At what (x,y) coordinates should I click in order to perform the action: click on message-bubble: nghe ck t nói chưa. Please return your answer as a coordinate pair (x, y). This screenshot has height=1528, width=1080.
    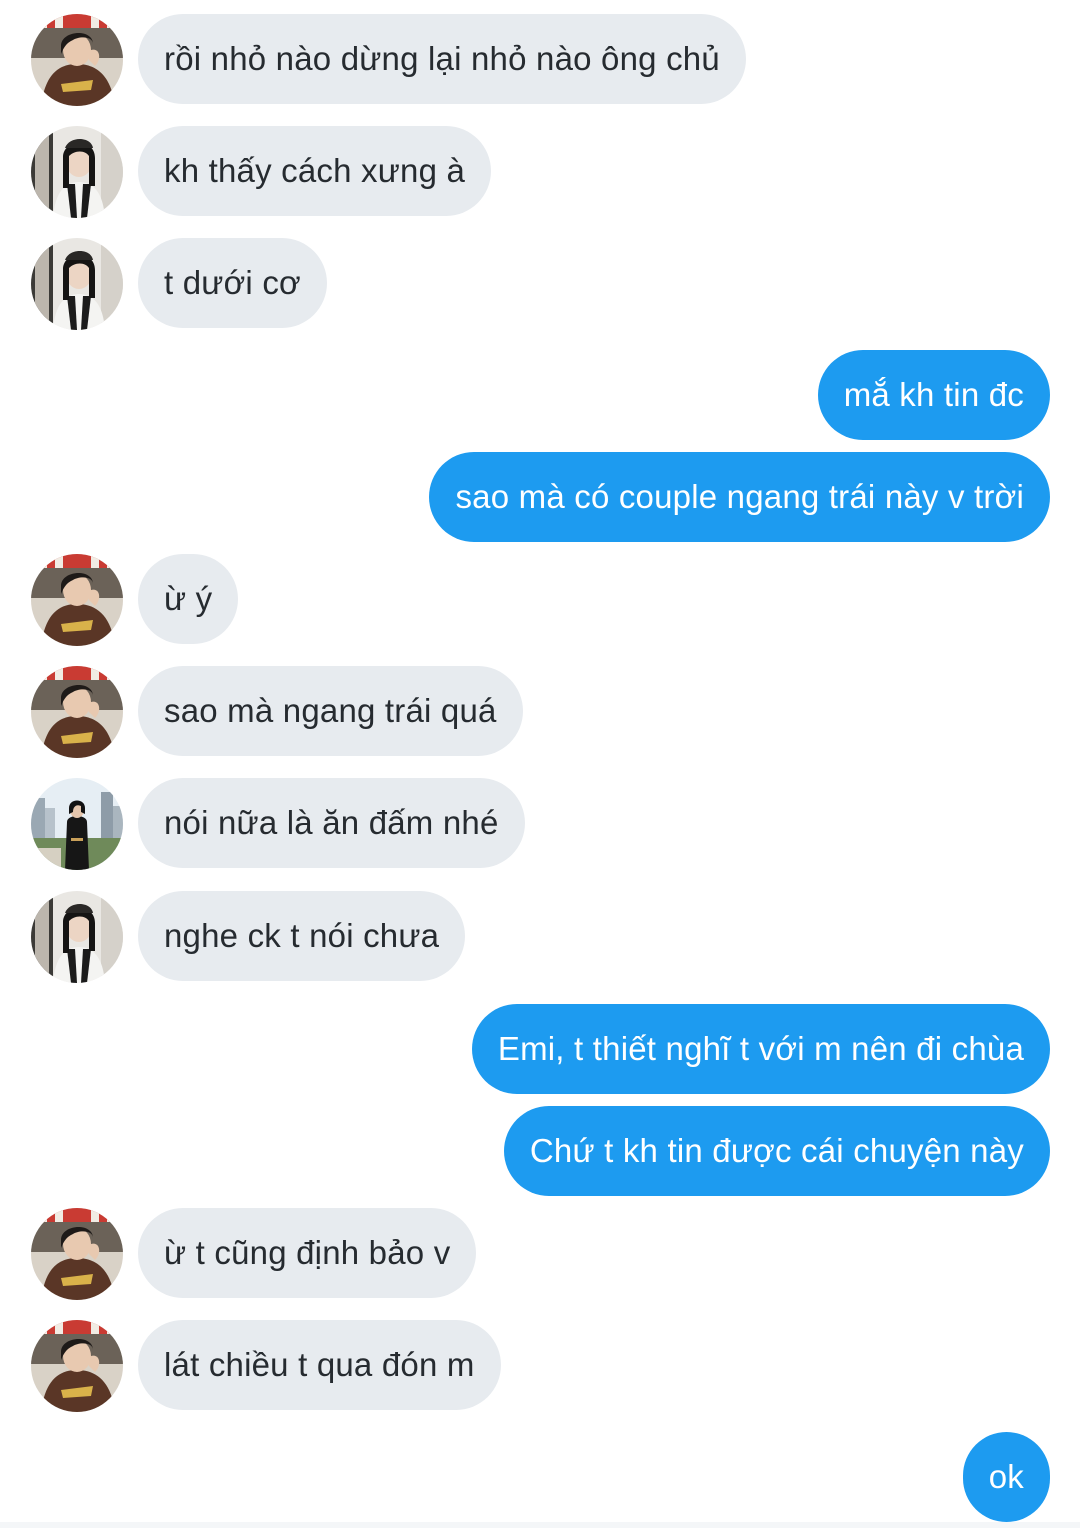
    Looking at the image, I should click on (302, 936).